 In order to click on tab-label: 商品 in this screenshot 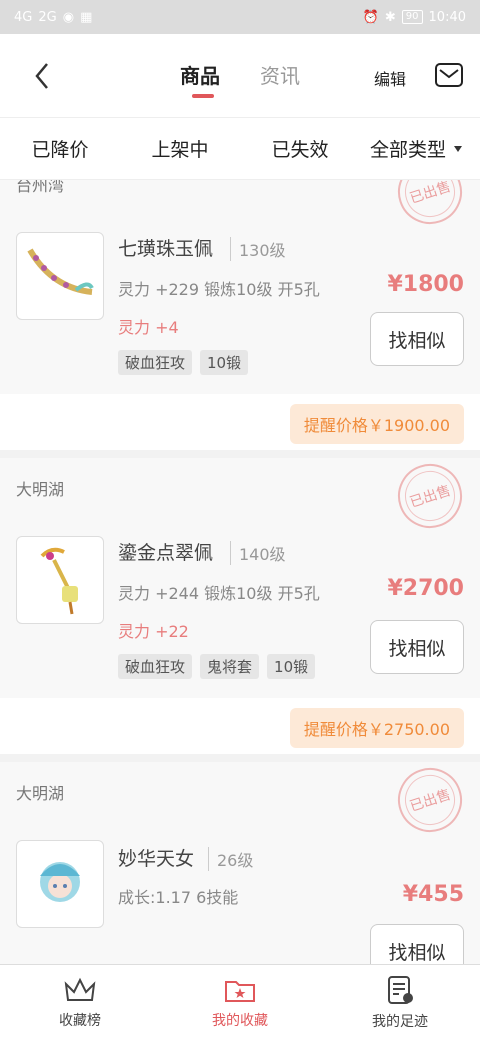, I will do `click(200, 76)`.